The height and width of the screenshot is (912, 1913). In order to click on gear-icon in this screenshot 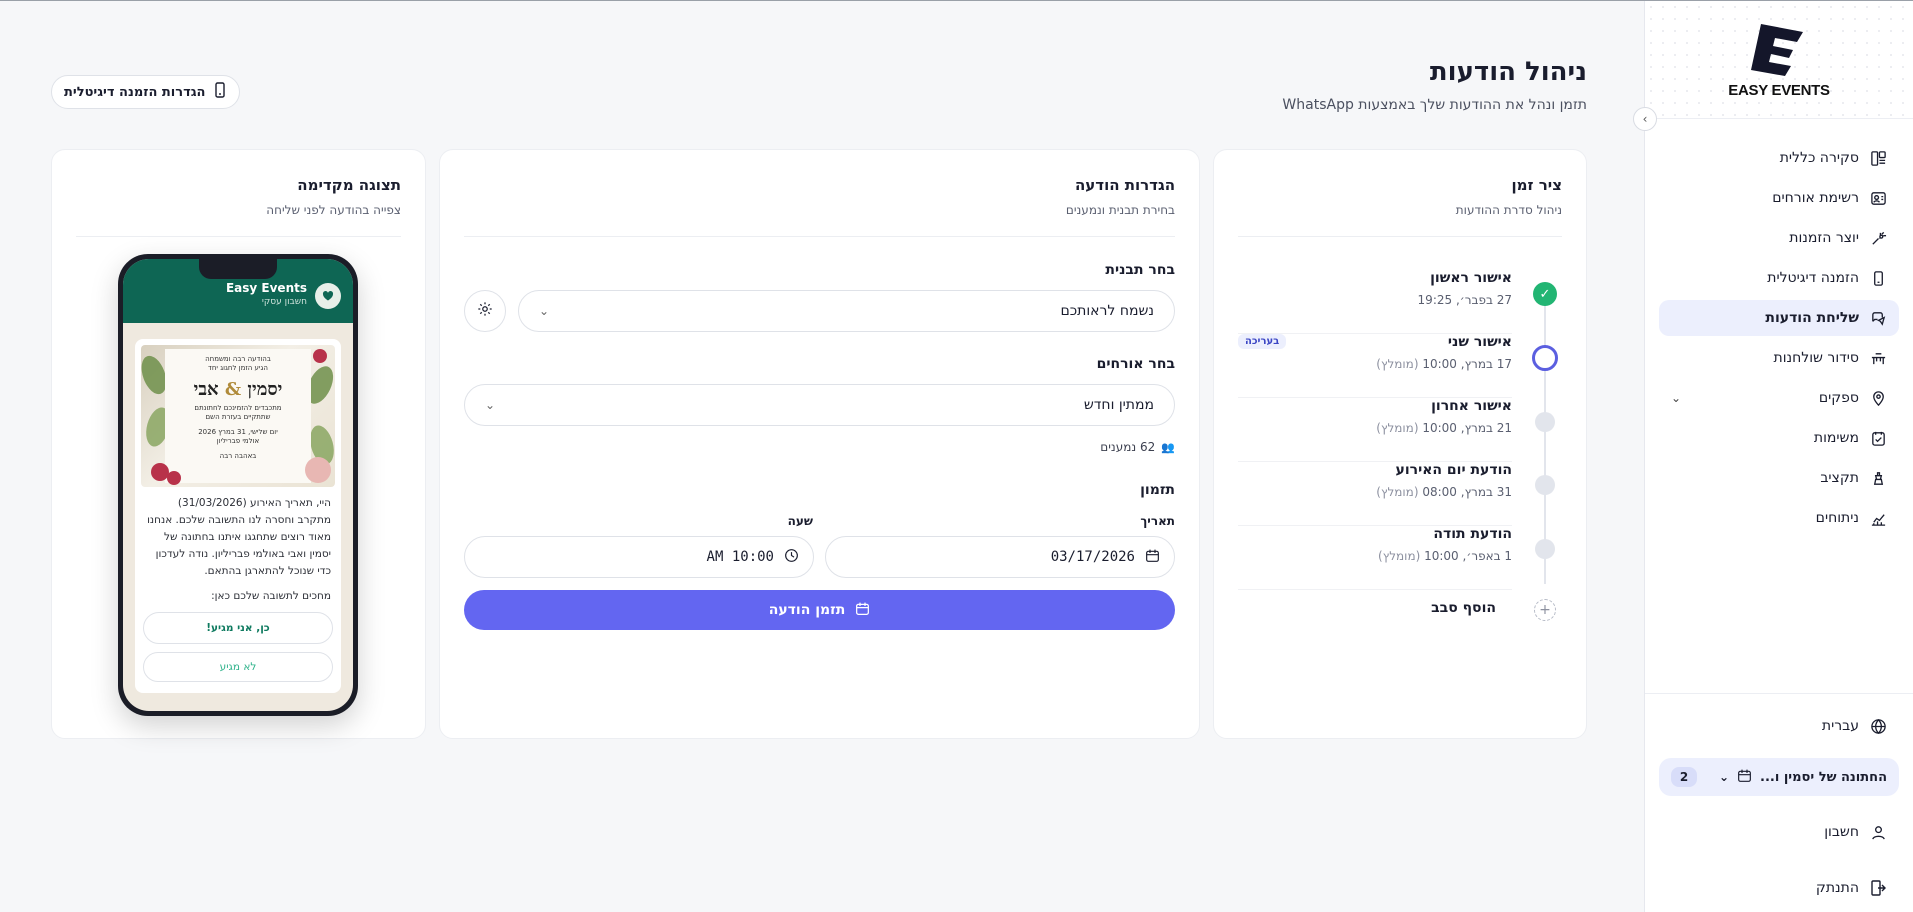, I will do `click(485, 311)`.